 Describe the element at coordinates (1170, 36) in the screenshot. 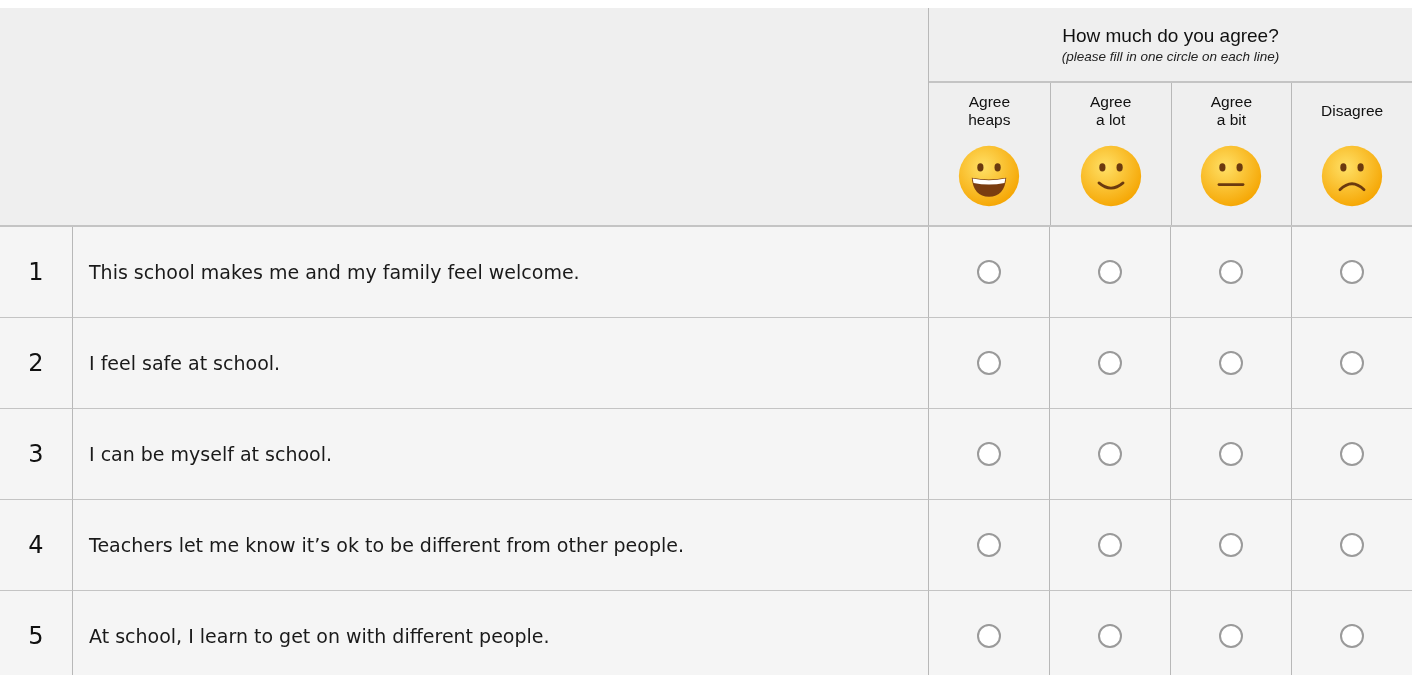

I see `question-heading: How much do you agree?` at that location.